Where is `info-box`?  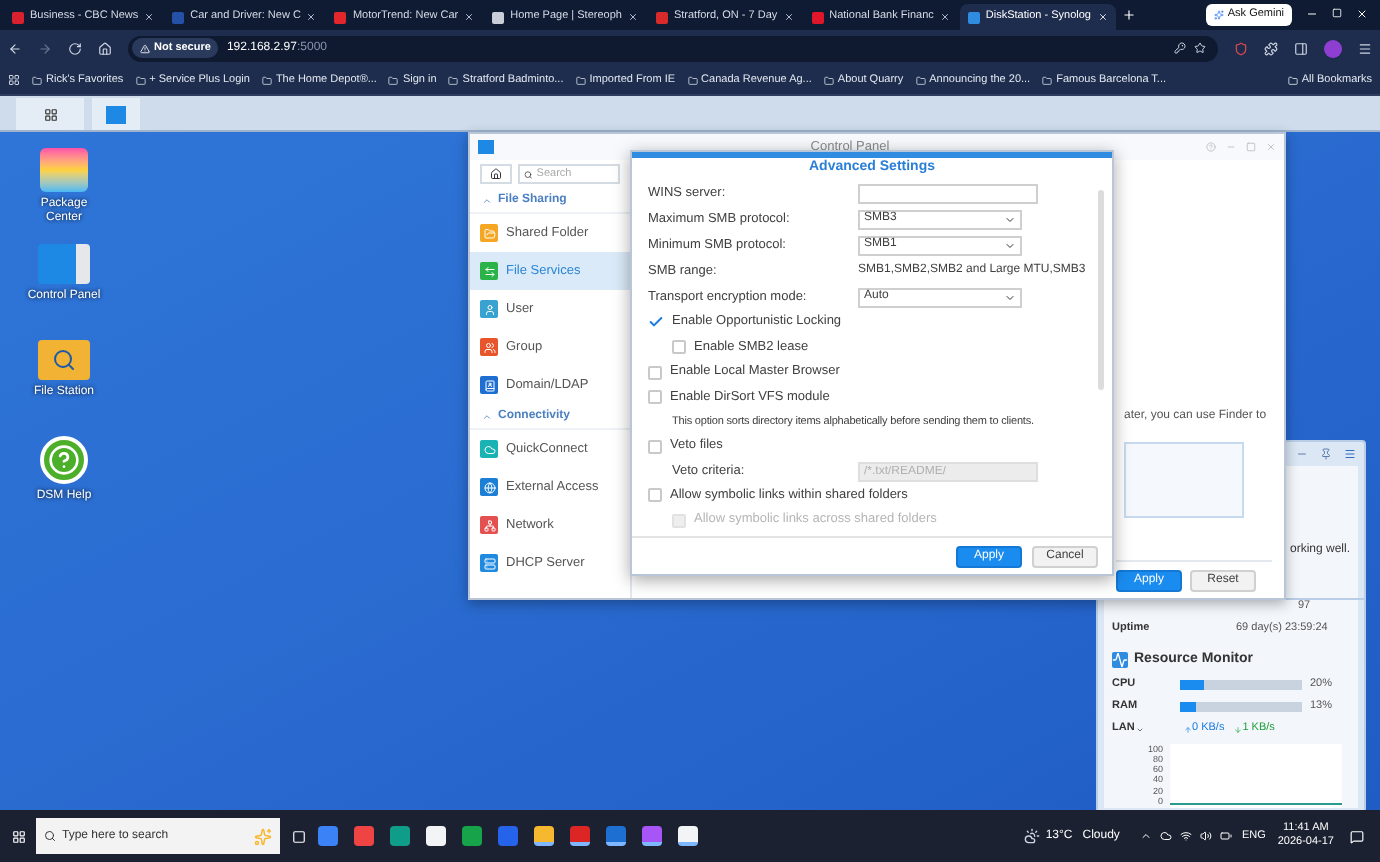 info-box is located at coordinates (1184, 480).